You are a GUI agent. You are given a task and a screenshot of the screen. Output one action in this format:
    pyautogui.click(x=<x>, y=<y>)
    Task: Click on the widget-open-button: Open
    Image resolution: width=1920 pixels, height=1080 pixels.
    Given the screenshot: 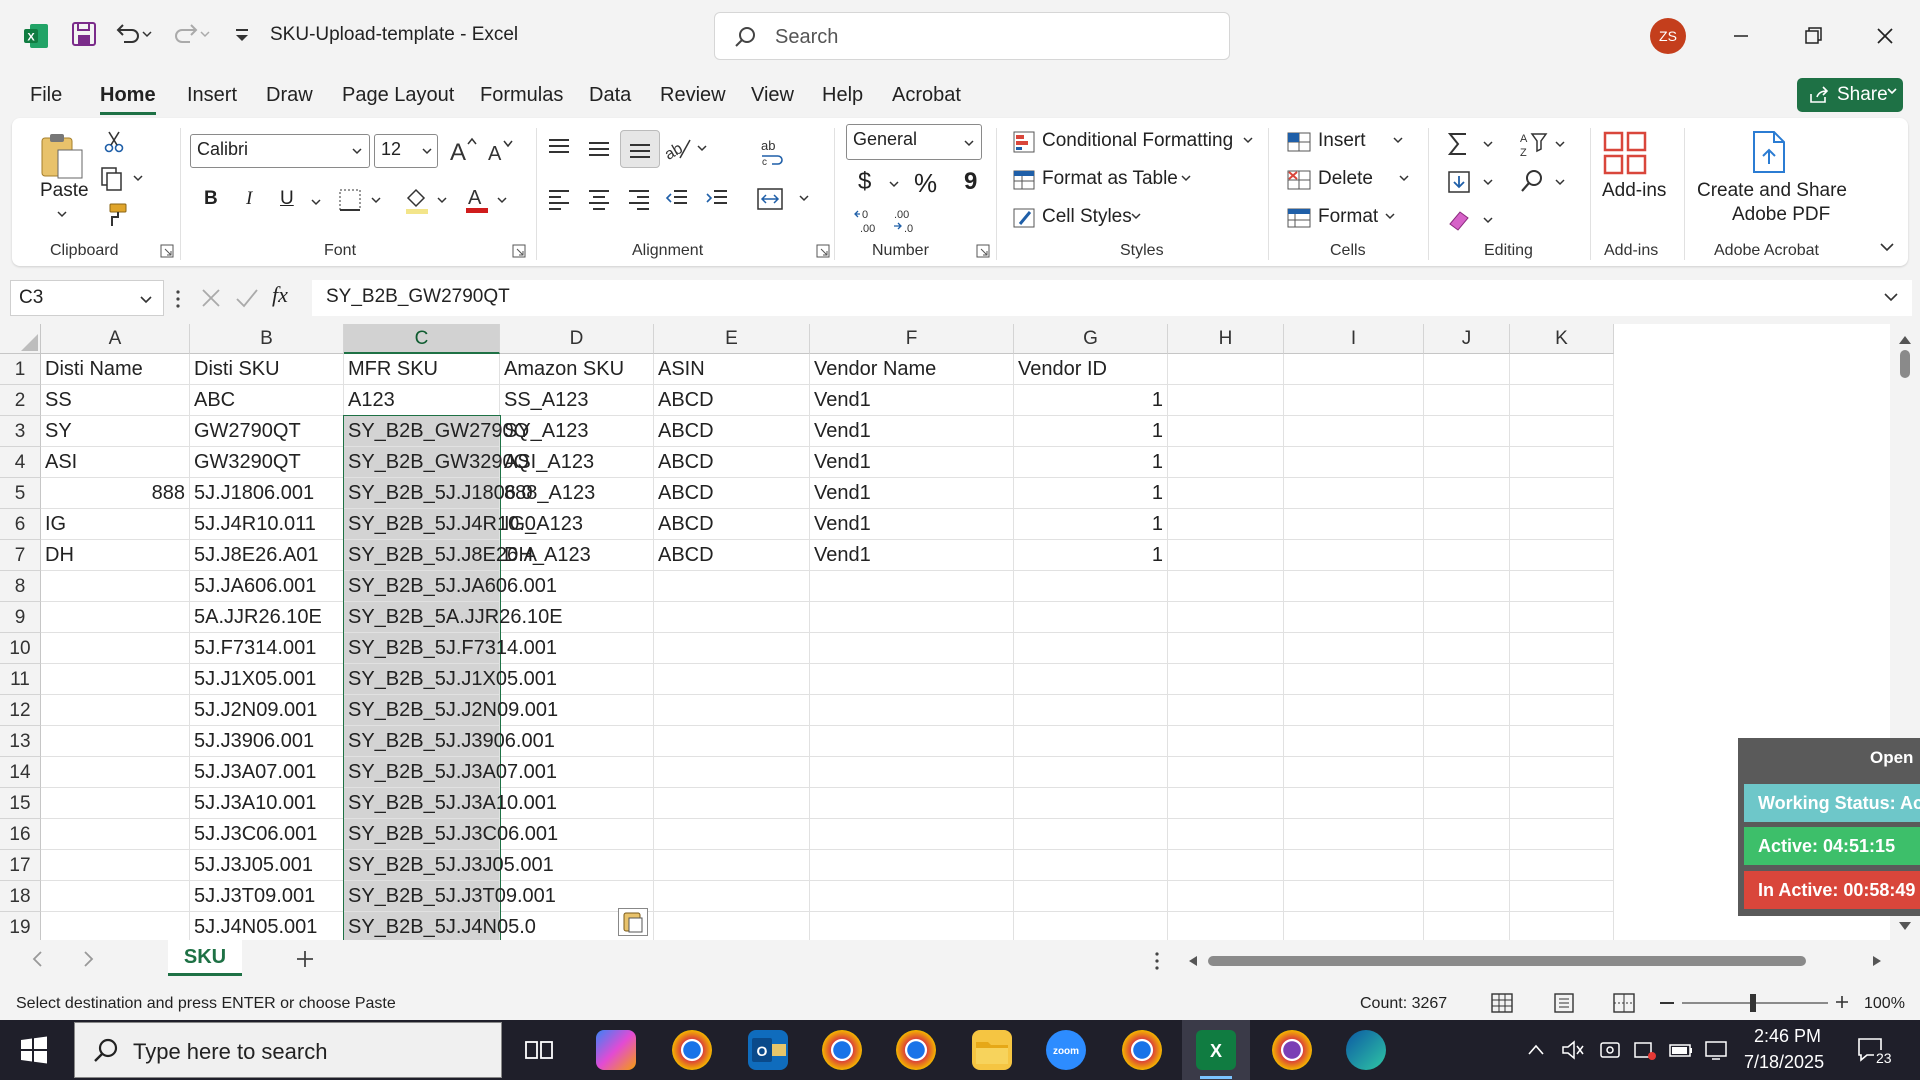 What is the action you would take?
    pyautogui.click(x=1891, y=758)
    